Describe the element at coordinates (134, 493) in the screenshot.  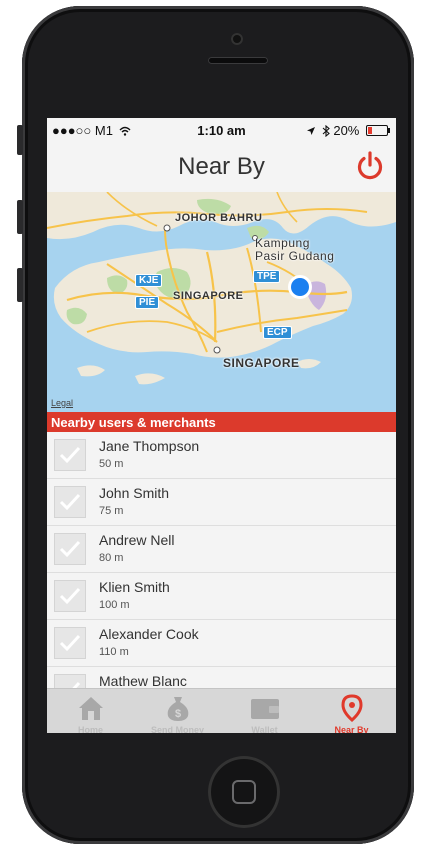
I see `user-name: John Smith` at that location.